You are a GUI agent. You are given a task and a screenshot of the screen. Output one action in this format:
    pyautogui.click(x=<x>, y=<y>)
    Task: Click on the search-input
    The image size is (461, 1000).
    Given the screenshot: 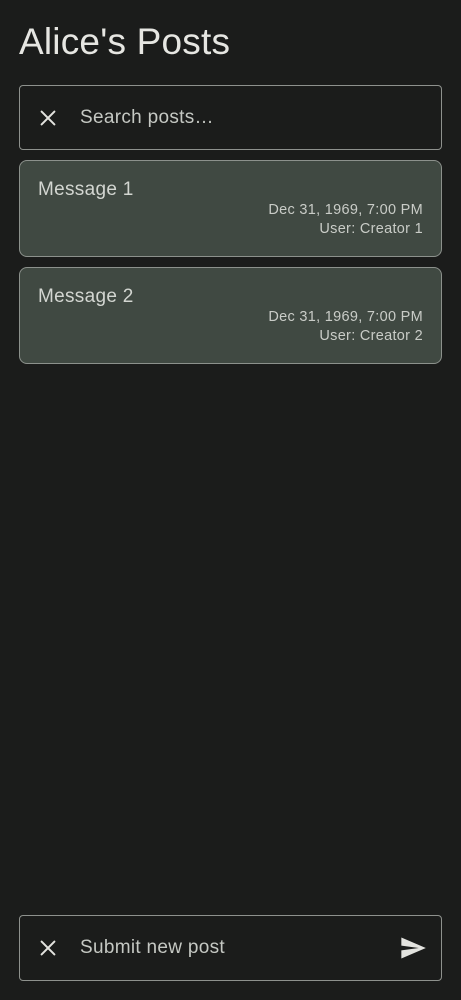 What is the action you would take?
    pyautogui.click(x=258, y=117)
    